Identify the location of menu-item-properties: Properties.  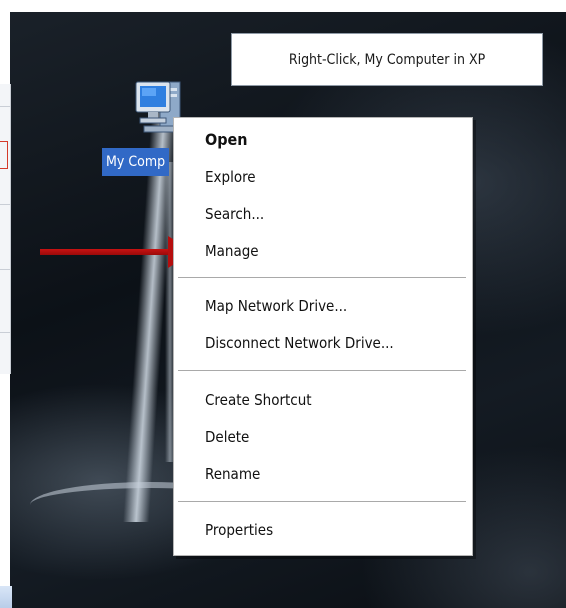
(239, 530).